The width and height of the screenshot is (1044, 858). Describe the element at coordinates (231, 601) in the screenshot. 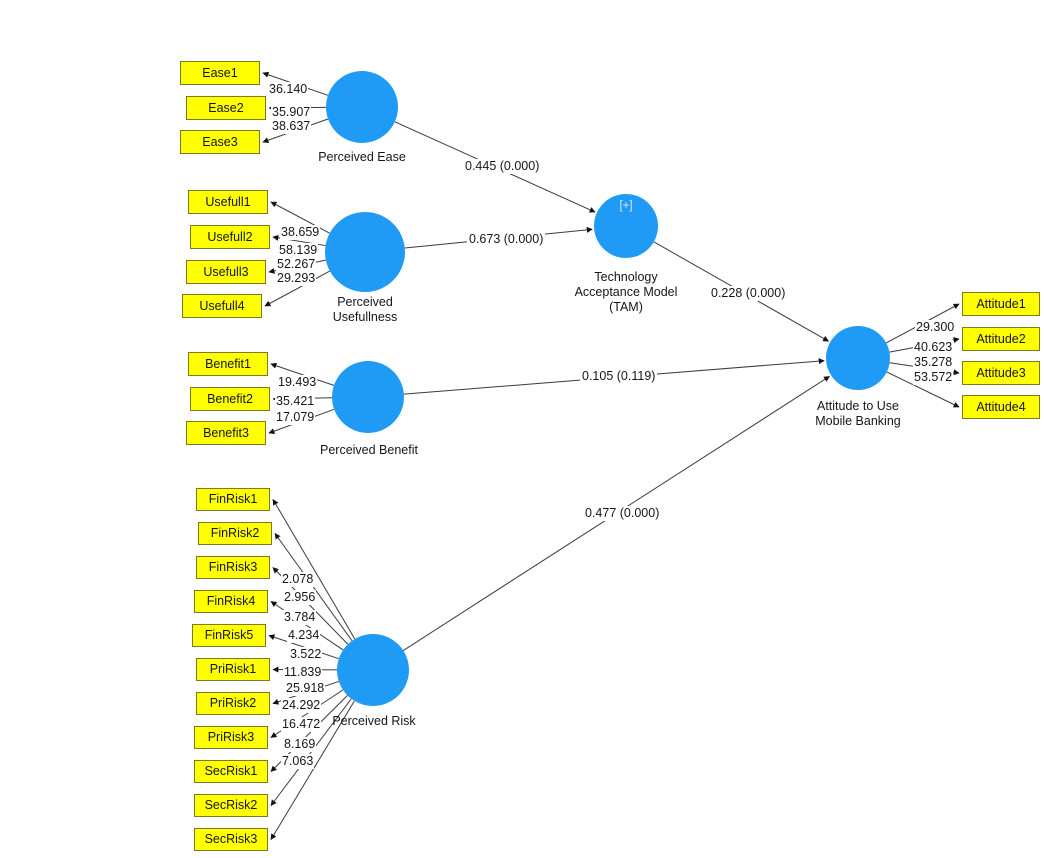

I see `indicator-box-finrisk4: FinRisk4` at that location.